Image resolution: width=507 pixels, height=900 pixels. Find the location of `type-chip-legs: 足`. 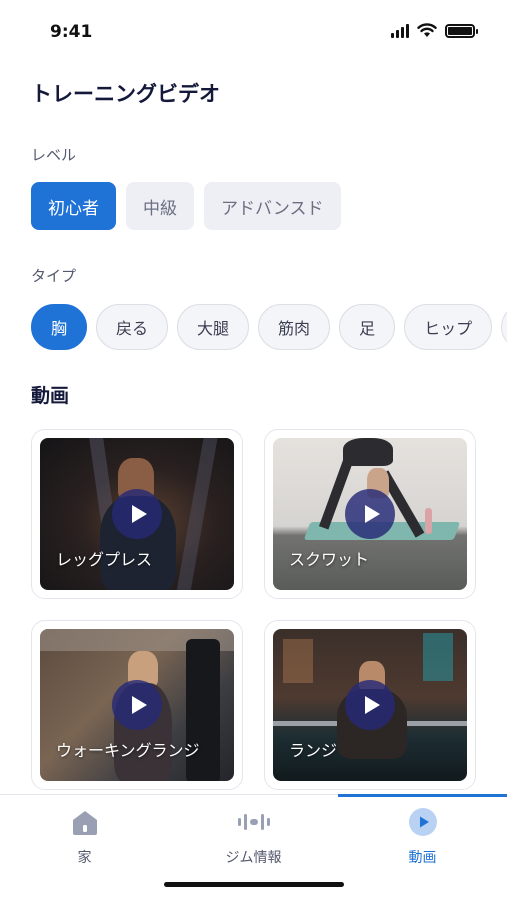

type-chip-legs: 足 is located at coordinates (367, 327).